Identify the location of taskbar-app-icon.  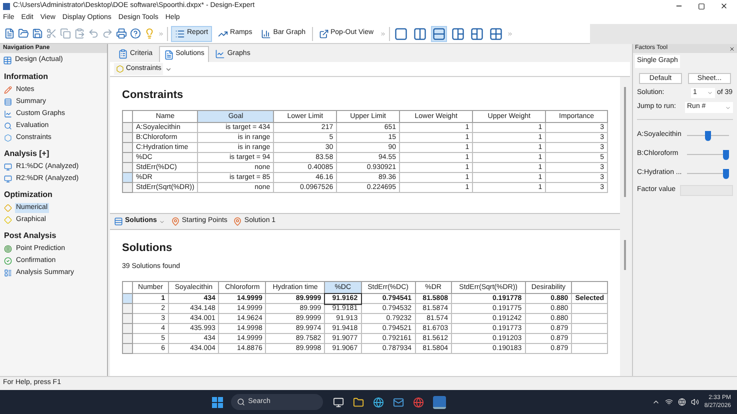
(338, 402).